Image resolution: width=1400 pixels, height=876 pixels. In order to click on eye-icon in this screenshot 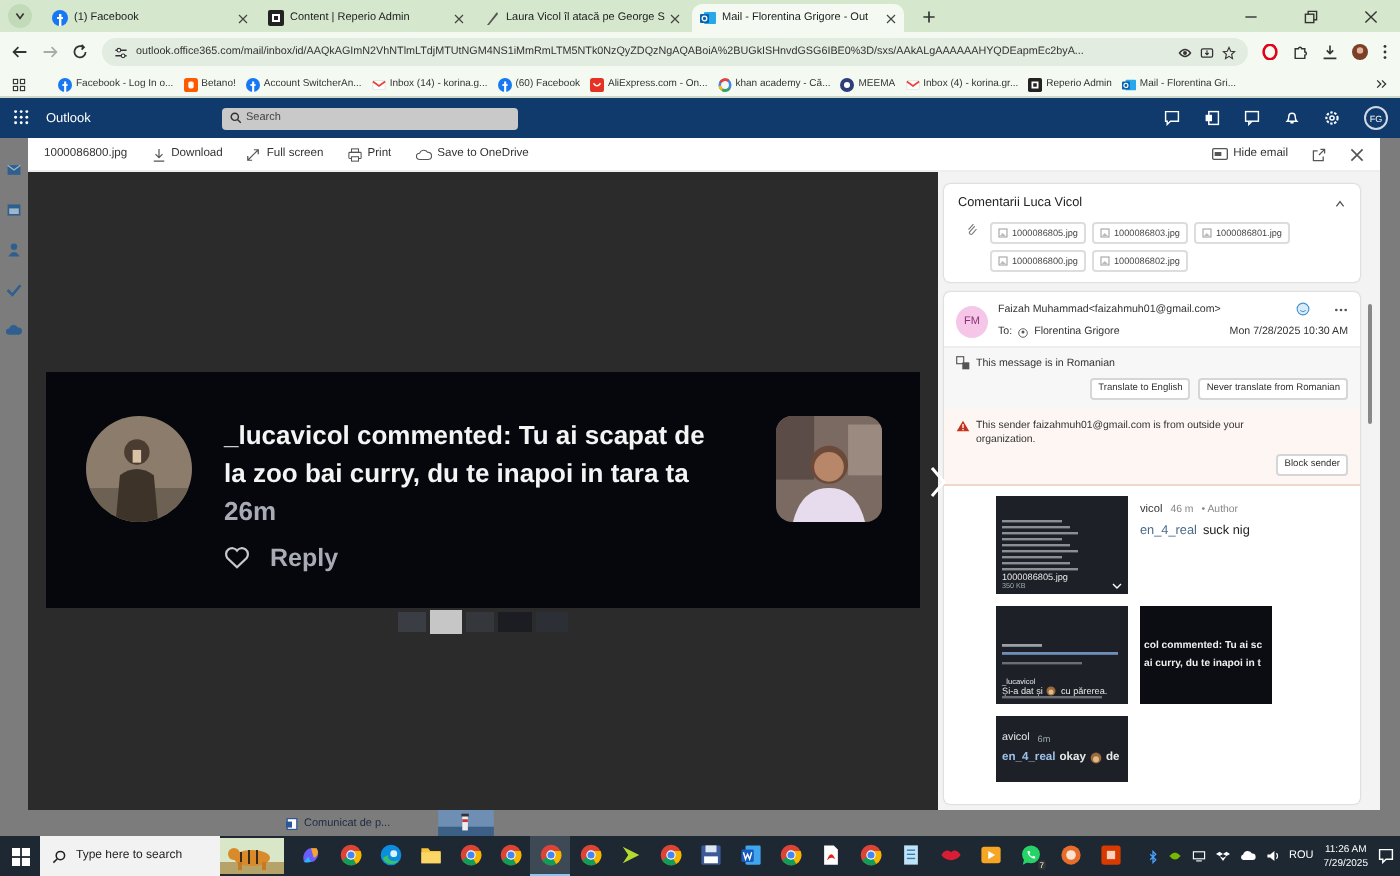, I will do `click(1185, 52)`.